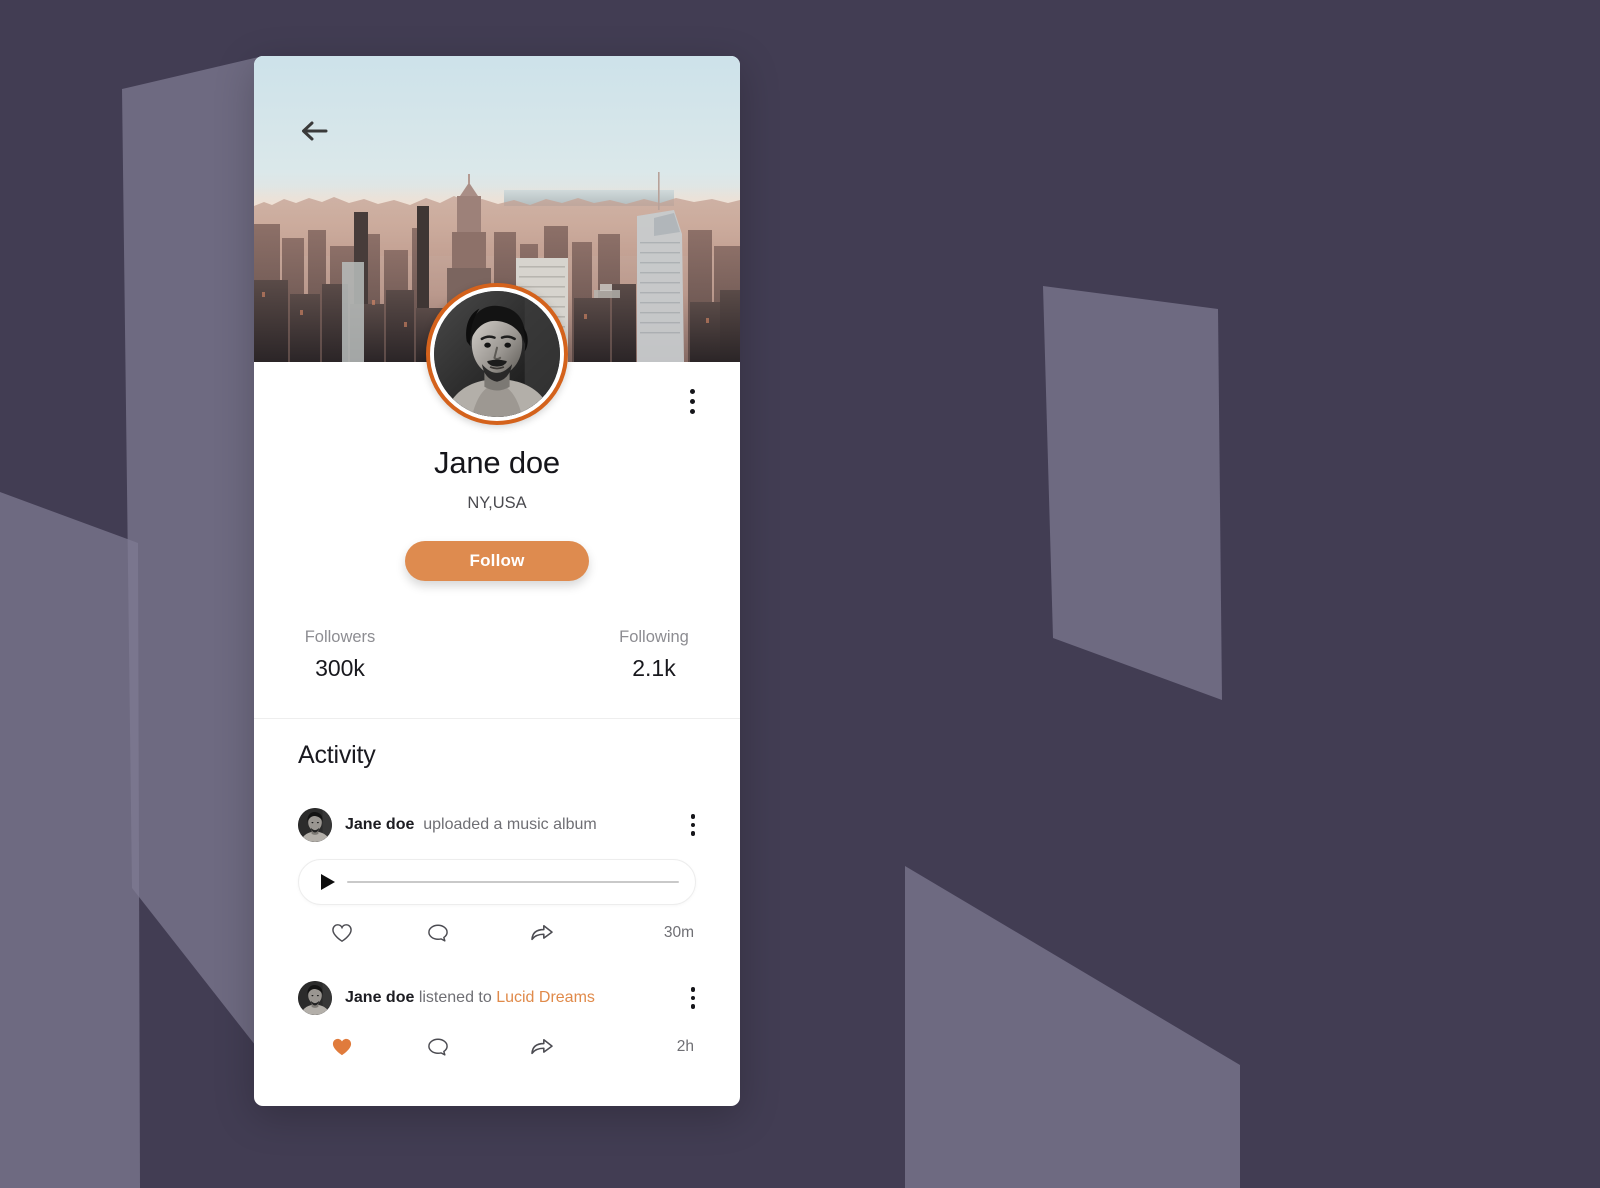  I want to click on activity-item-header: Jane doe uploaded a music album, so click(497, 825).